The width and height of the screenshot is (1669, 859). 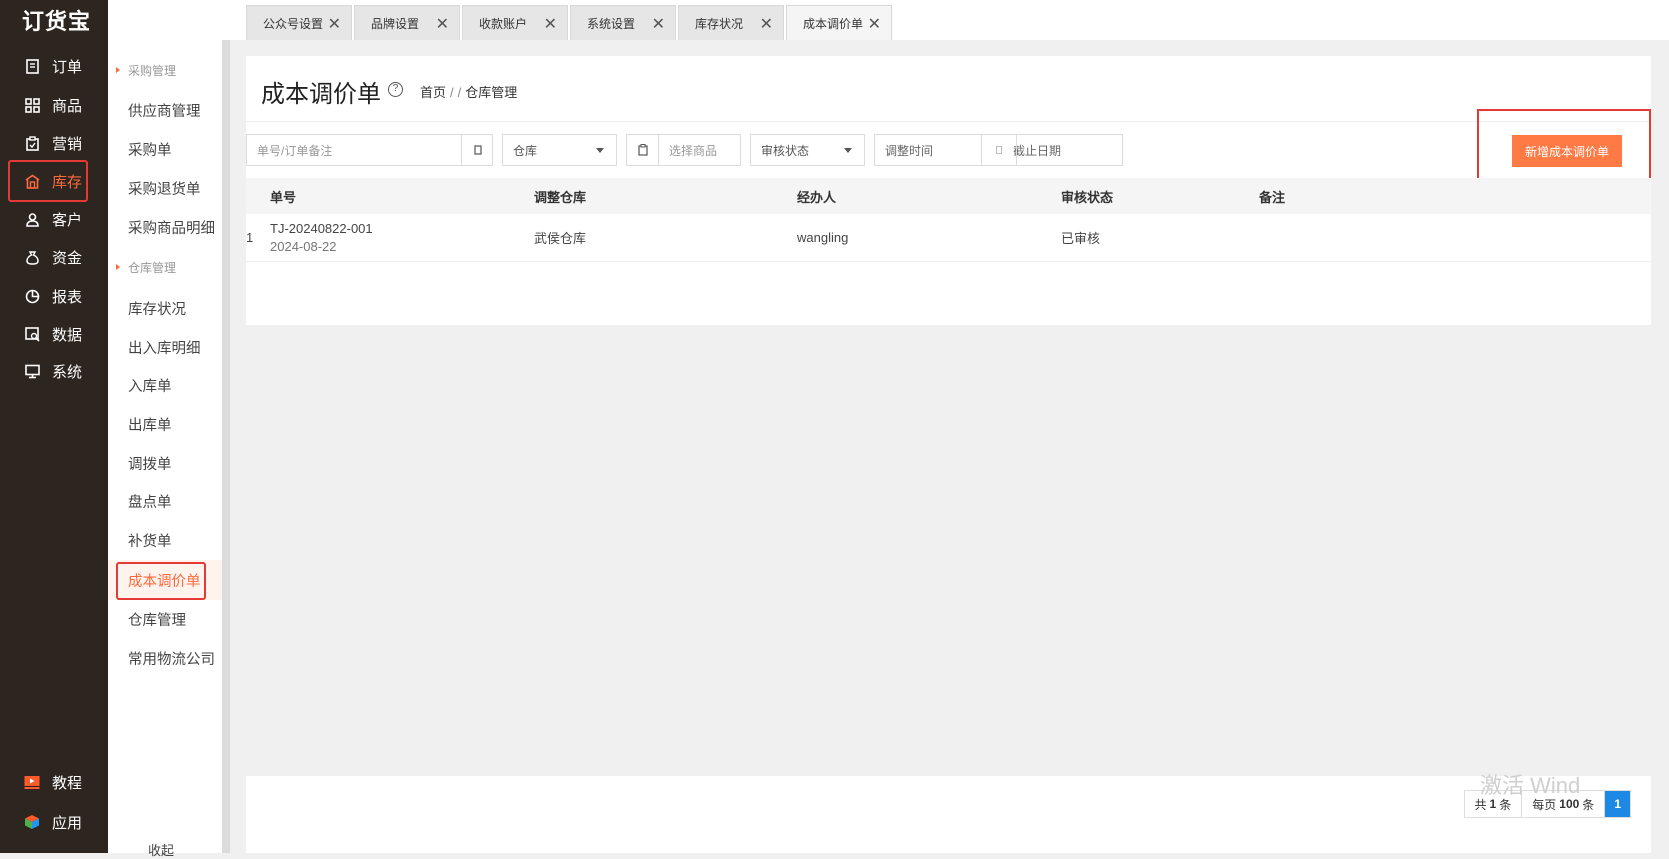 What do you see at coordinates (169, 308) in the screenshot?
I see `subnav-item: 库存状况` at bounding box center [169, 308].